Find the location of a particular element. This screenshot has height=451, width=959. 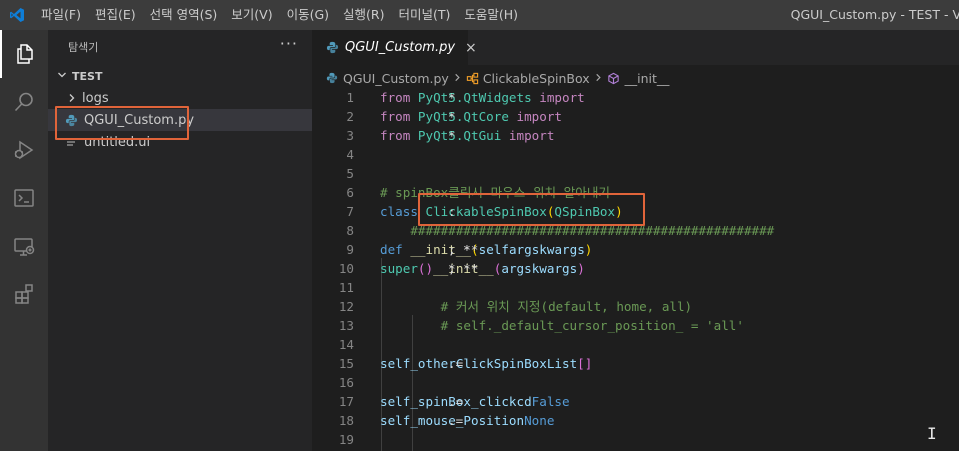

code-token: kwargs is located at coordinates (562, 249).